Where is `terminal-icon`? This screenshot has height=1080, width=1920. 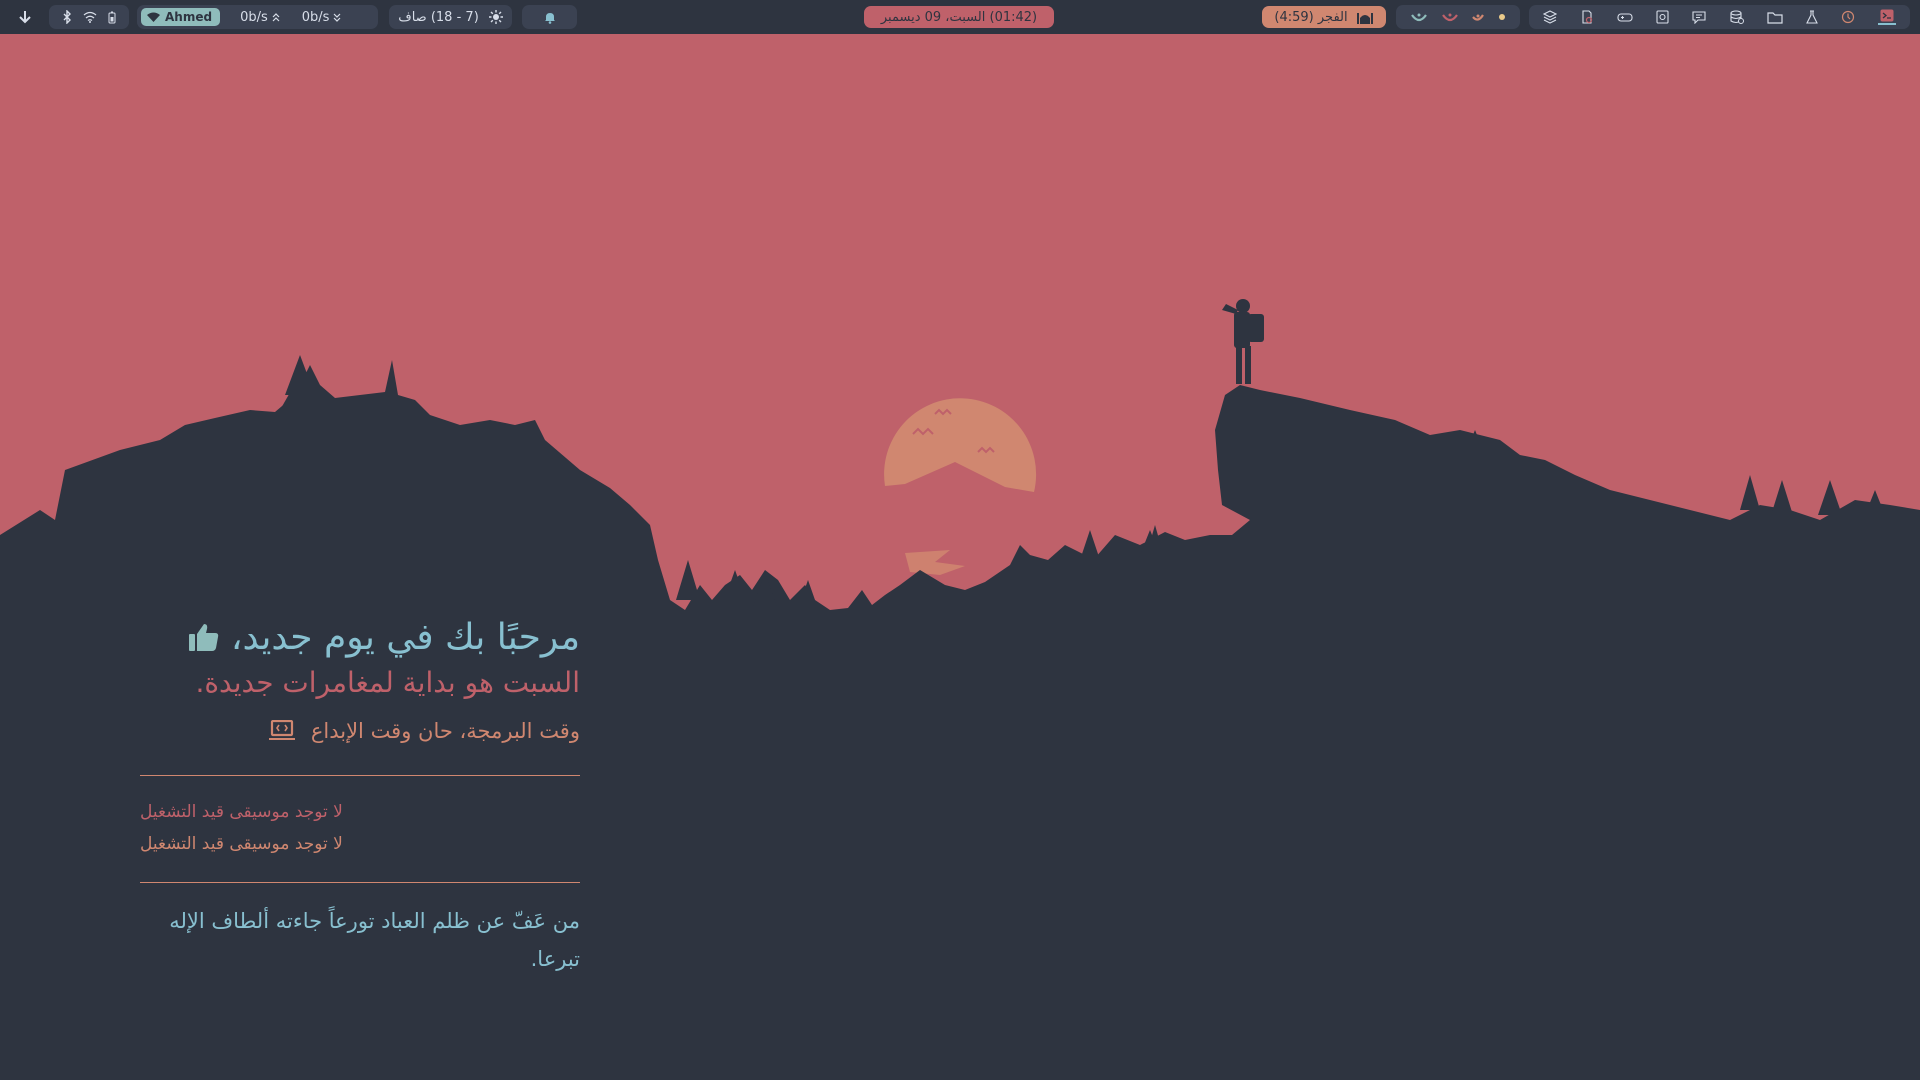 terminal-icon is located at coordinates (1886, 17).